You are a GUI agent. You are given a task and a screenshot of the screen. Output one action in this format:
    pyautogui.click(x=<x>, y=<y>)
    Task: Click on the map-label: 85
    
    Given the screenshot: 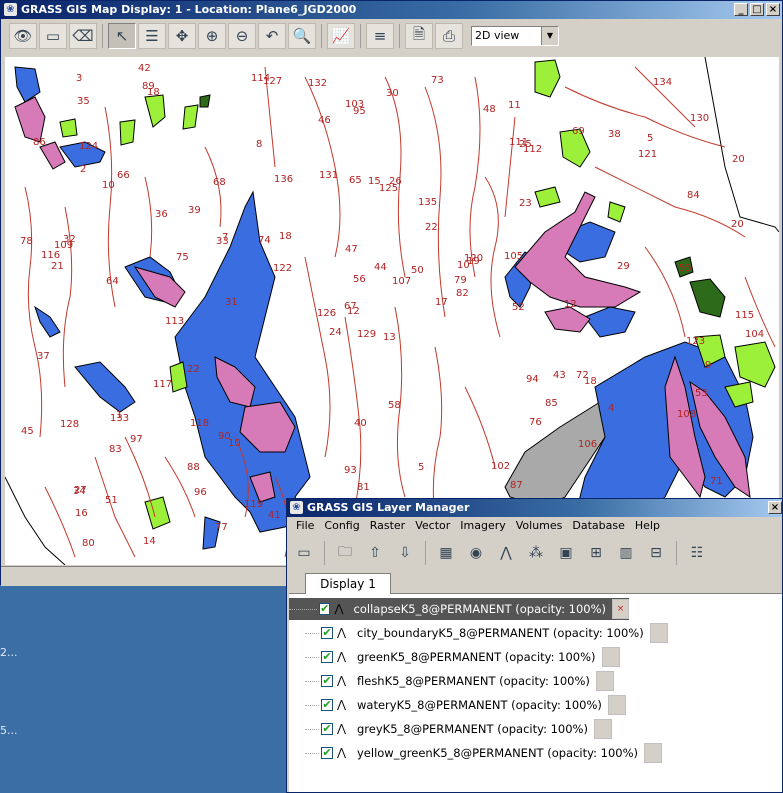 What is the action you would take?
    pyautogui.click(x=551, y=403)
    